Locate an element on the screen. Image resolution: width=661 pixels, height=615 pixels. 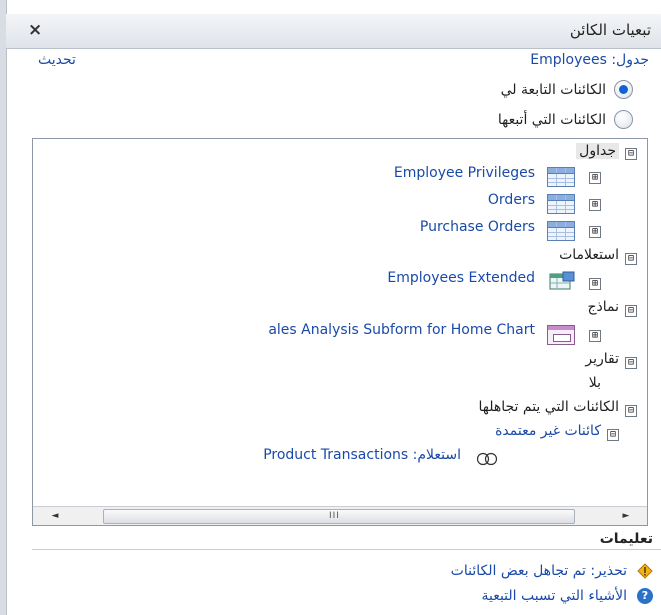
group-queries: استعلامات is located at coordinates (589, 255).